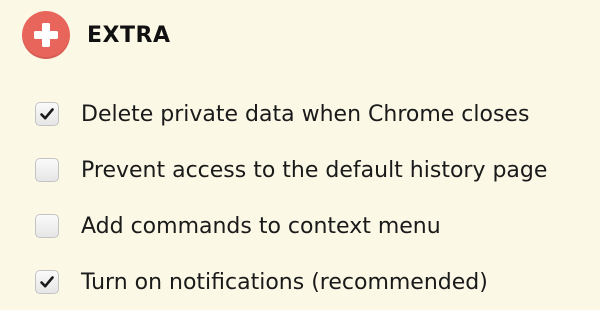 This screenshot has height=310, width=600. What do you see at coordinates (305, 114) in the screenshot?
I see `option-label: Delete private data when Chrome closes` at bounding box center [305, 114].